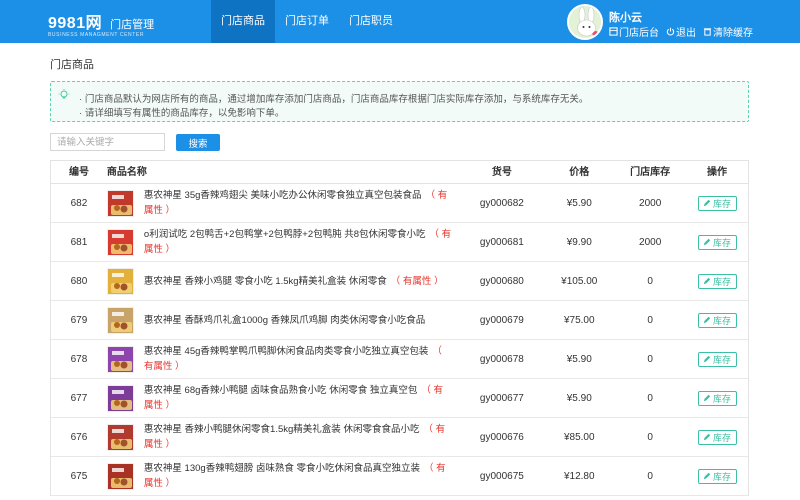 The height and width of the screenshot is (500, 800). I want to click on notice-text-2: 请详细填写有属性的商品库存，以免影响下单。, so click(184, 113).